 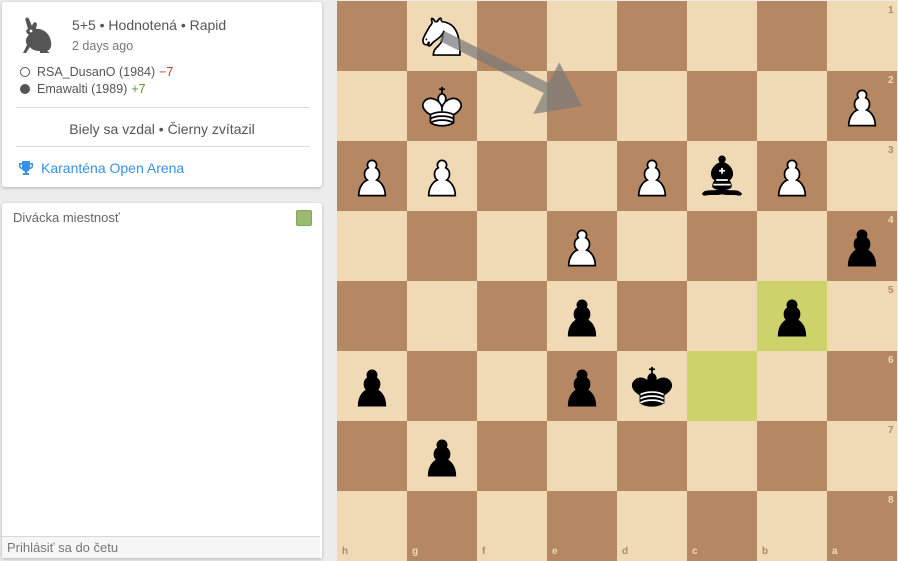 I want to click on black-color-icon, so click(x=25, y=89).